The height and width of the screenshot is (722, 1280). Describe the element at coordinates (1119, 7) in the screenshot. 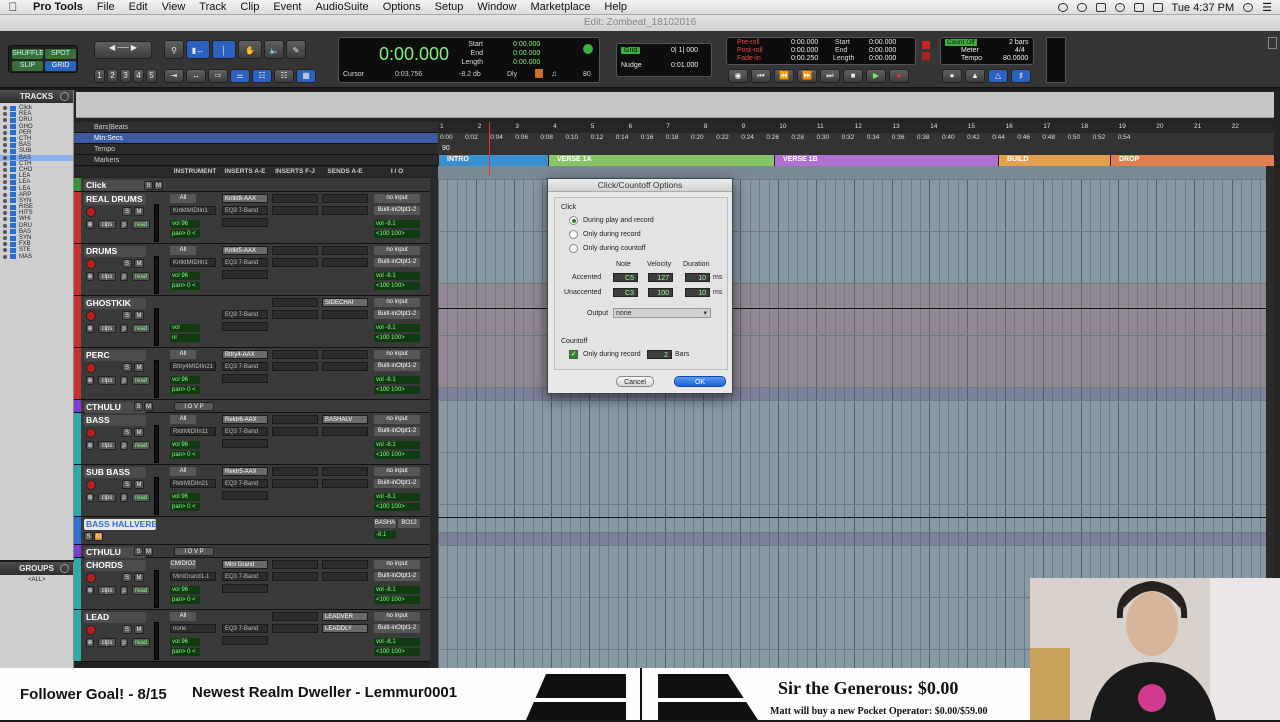

I see `sync-icon` at that location.